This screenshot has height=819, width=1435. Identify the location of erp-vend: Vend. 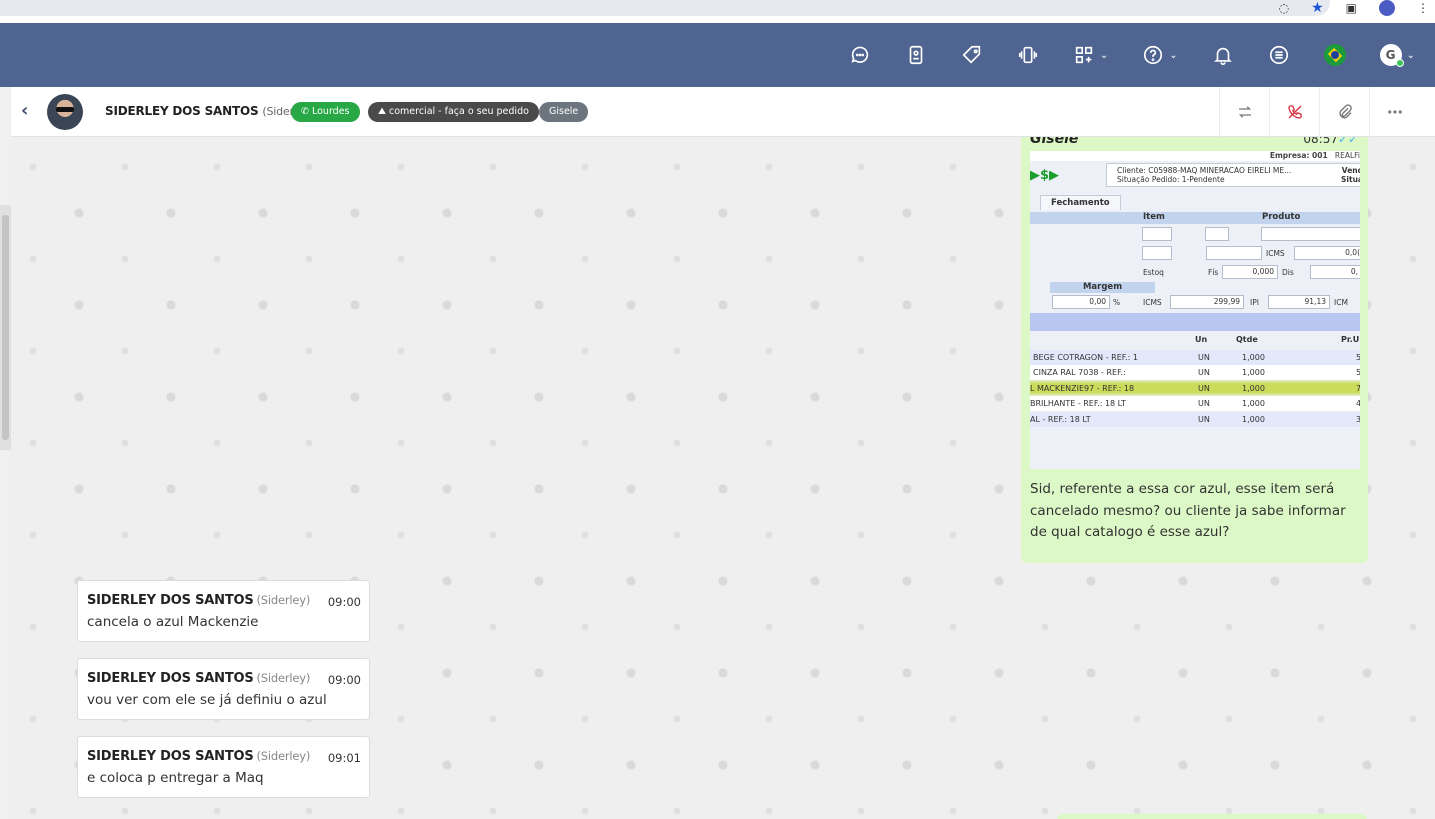
(1350, 170).